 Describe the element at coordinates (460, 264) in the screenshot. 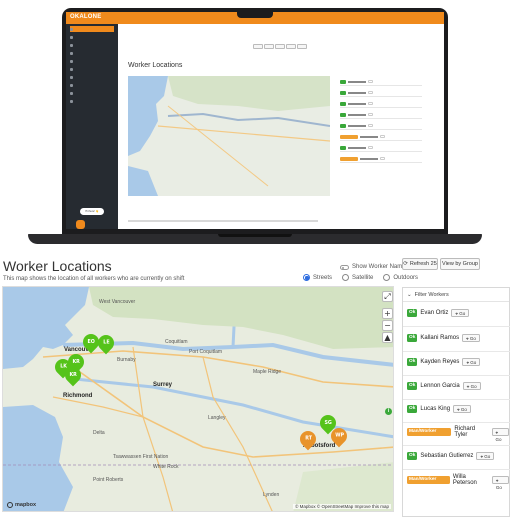

I see `view-by-group-button: View by Group` at that location.